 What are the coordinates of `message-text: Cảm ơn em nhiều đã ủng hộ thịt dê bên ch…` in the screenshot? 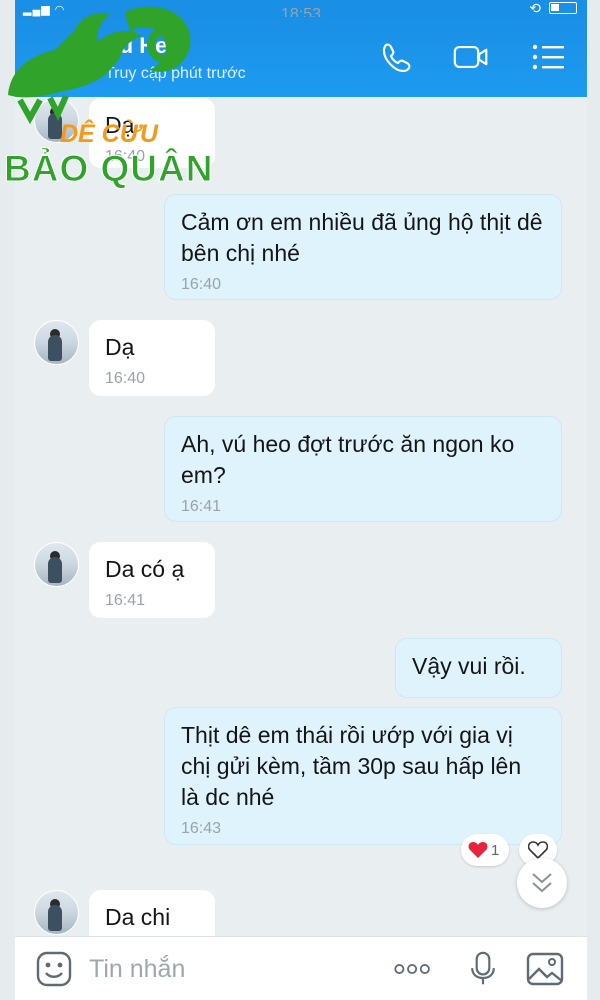 It's located at (362, 237).